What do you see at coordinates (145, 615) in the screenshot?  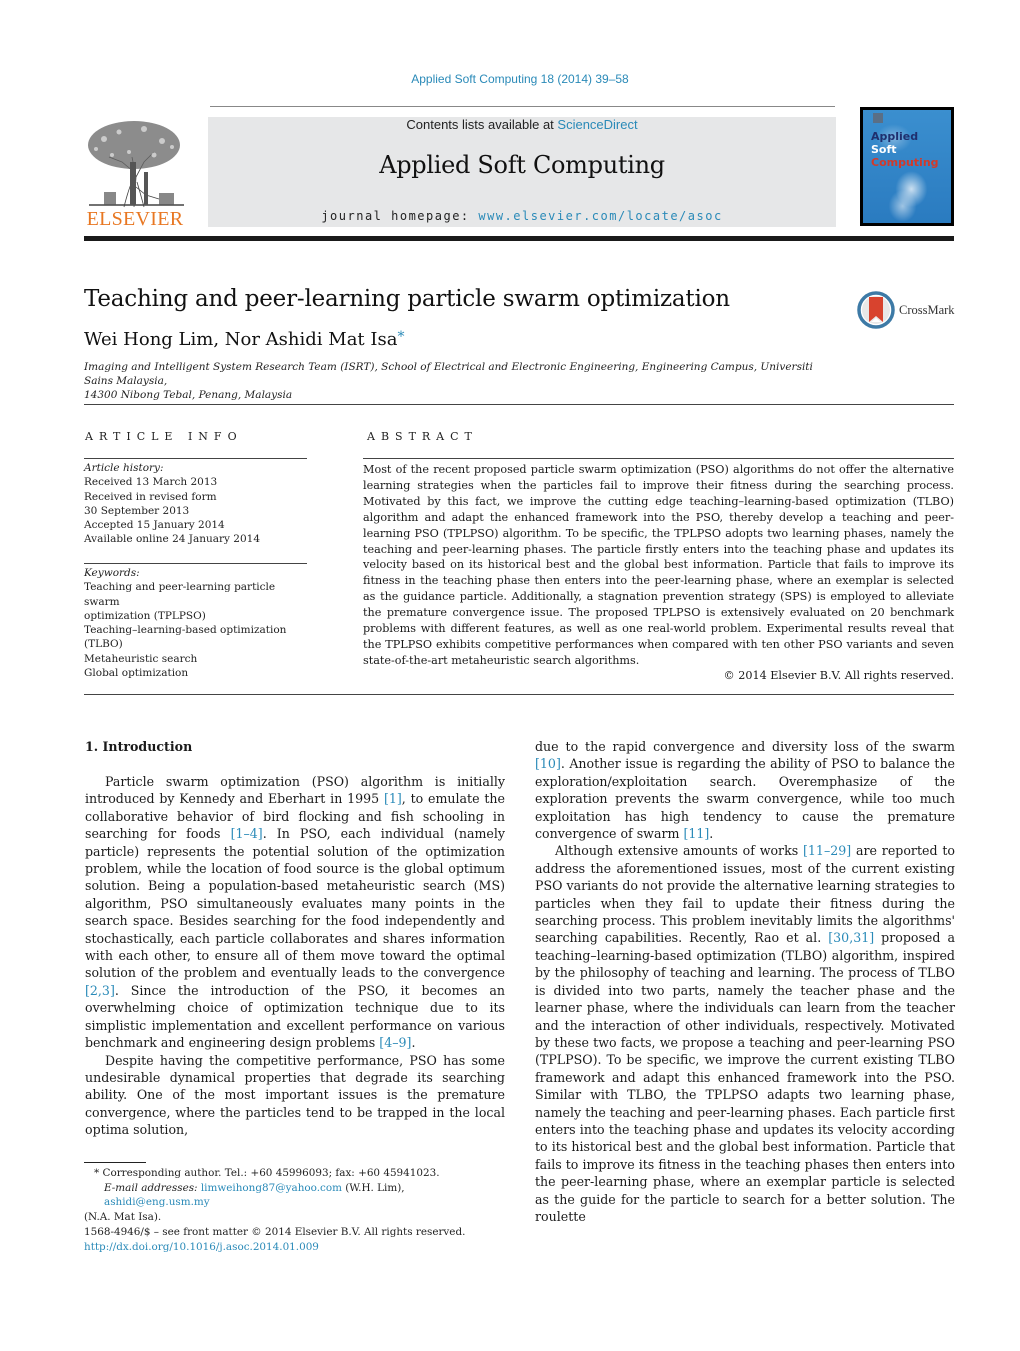 I see `keyword-item: optimization (TPLPSO)` at bounding box center [145, 615].